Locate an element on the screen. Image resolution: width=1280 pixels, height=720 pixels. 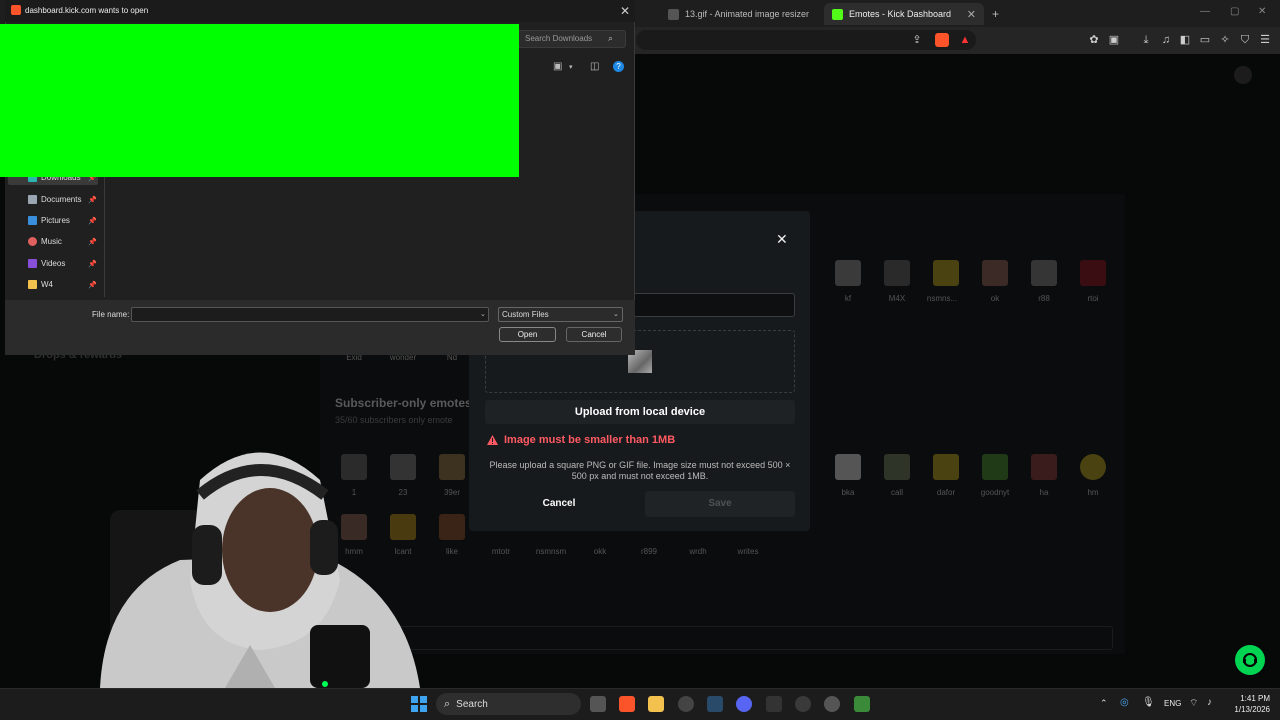
emote-label: dafor is located at coordinates (946, 492).